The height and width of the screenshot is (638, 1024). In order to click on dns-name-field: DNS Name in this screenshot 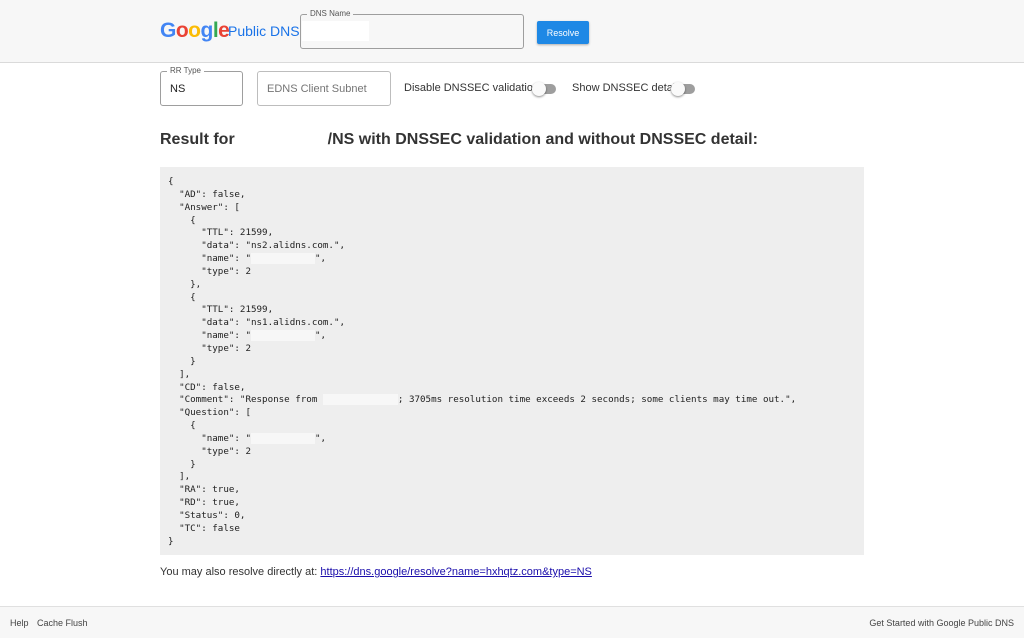, I will do `click(412, 29)`.